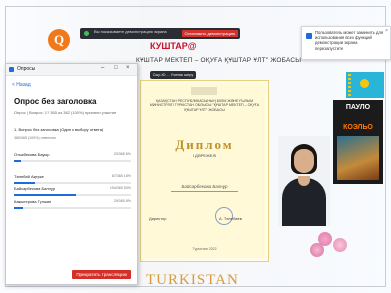 Image resolution: width=391 pixels, height=293 pixels. Describe the element at coordinates (204, 155) in the screenshot. I see `diploma-subtitle: І ДӘРЕЖЕЛІ` at that location.